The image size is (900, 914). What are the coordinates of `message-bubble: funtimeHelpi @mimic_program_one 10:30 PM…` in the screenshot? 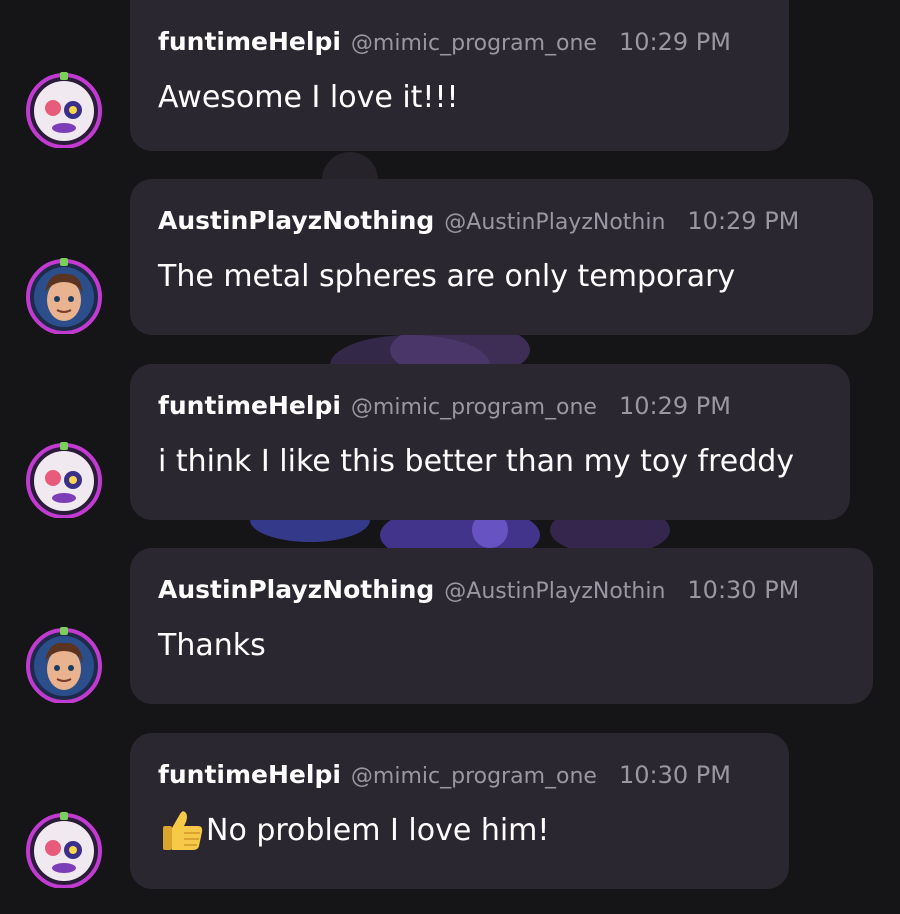 It's located at (459, 811).